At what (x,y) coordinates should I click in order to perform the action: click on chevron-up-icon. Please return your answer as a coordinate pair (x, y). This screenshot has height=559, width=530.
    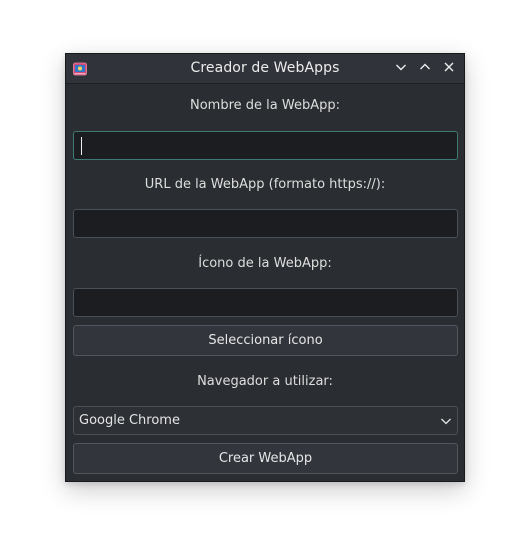
    Looking at the image, I should click on (425, 69).